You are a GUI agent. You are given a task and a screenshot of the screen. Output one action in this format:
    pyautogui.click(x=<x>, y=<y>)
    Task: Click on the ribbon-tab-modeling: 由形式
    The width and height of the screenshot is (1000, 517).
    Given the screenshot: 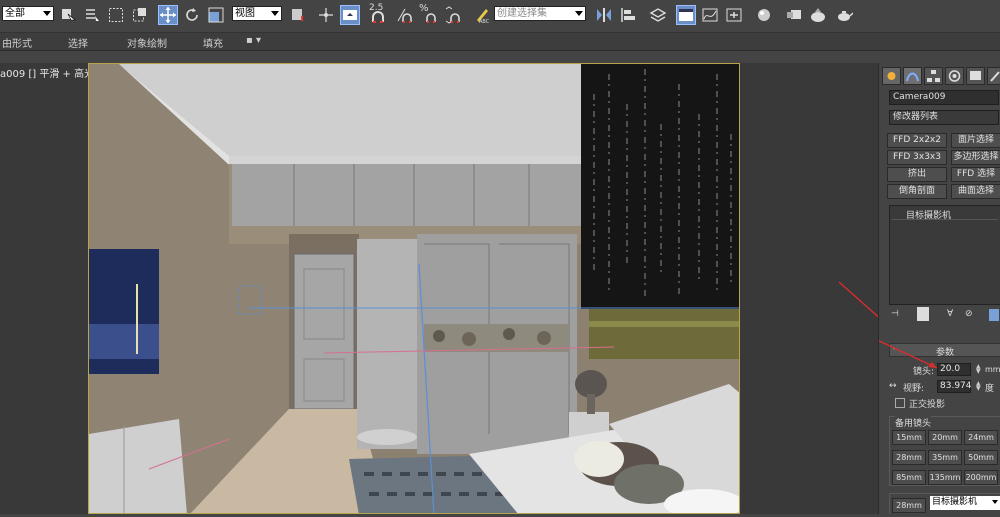 What is the action you would take?
    pyautogui.click(x=17, y=42)
    